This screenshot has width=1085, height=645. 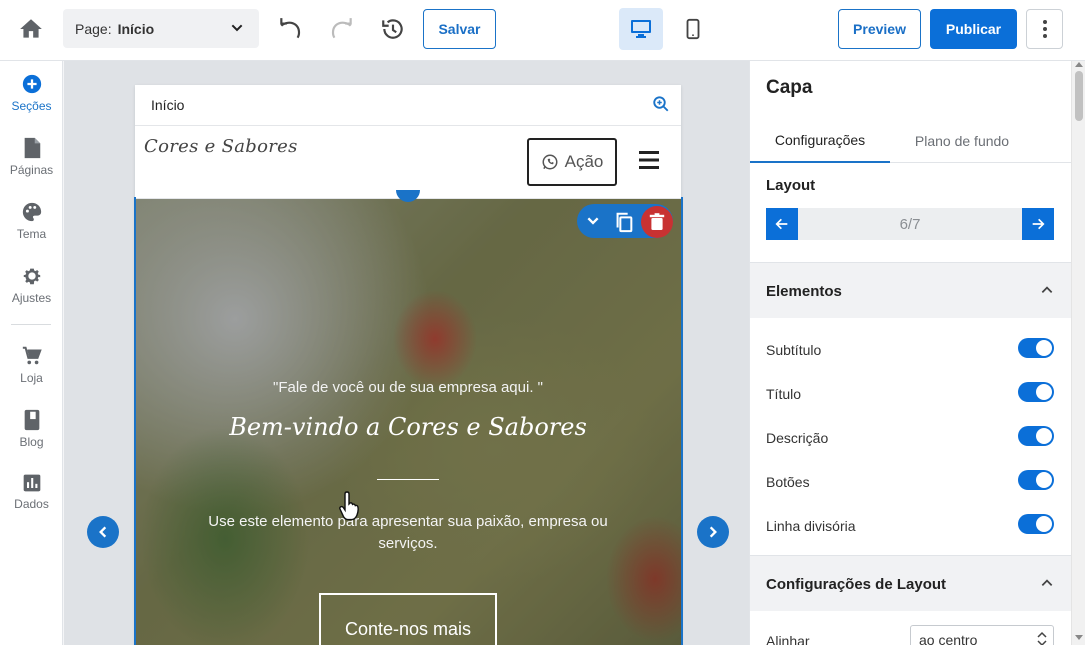 What do you see at coordinates (693, 29) in the screenshot?
I see `mobile-view-button` at bounding box center [693, 29].